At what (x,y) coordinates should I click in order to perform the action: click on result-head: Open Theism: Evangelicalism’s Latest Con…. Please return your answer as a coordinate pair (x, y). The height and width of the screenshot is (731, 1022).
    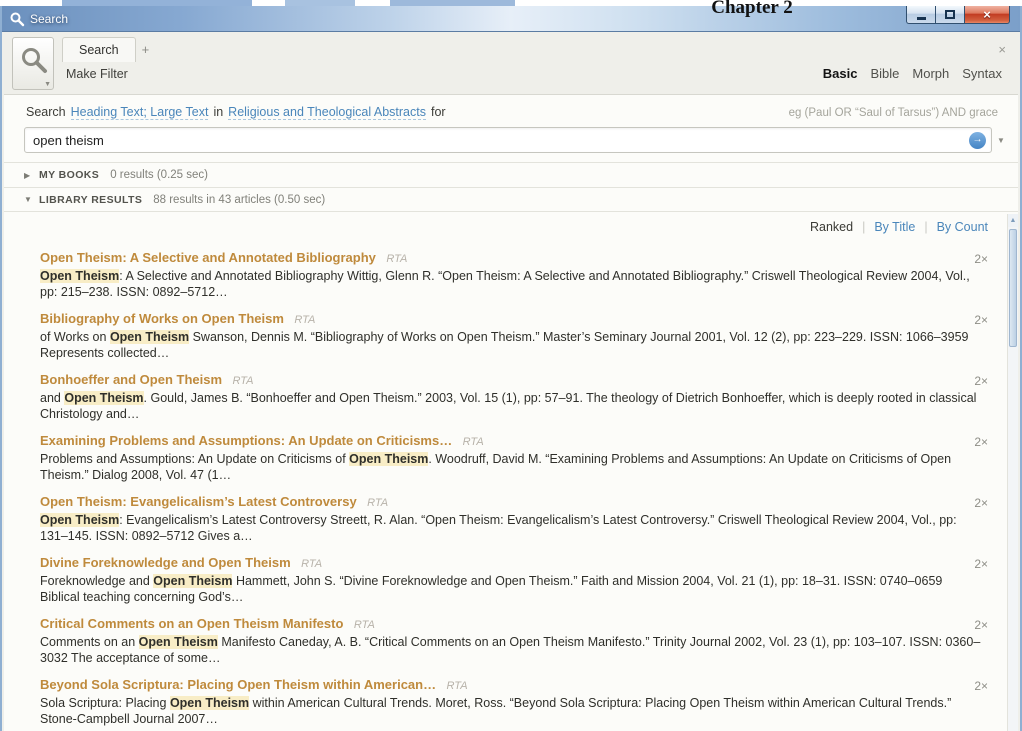
    Looking at the image, I should click on (514, 502).